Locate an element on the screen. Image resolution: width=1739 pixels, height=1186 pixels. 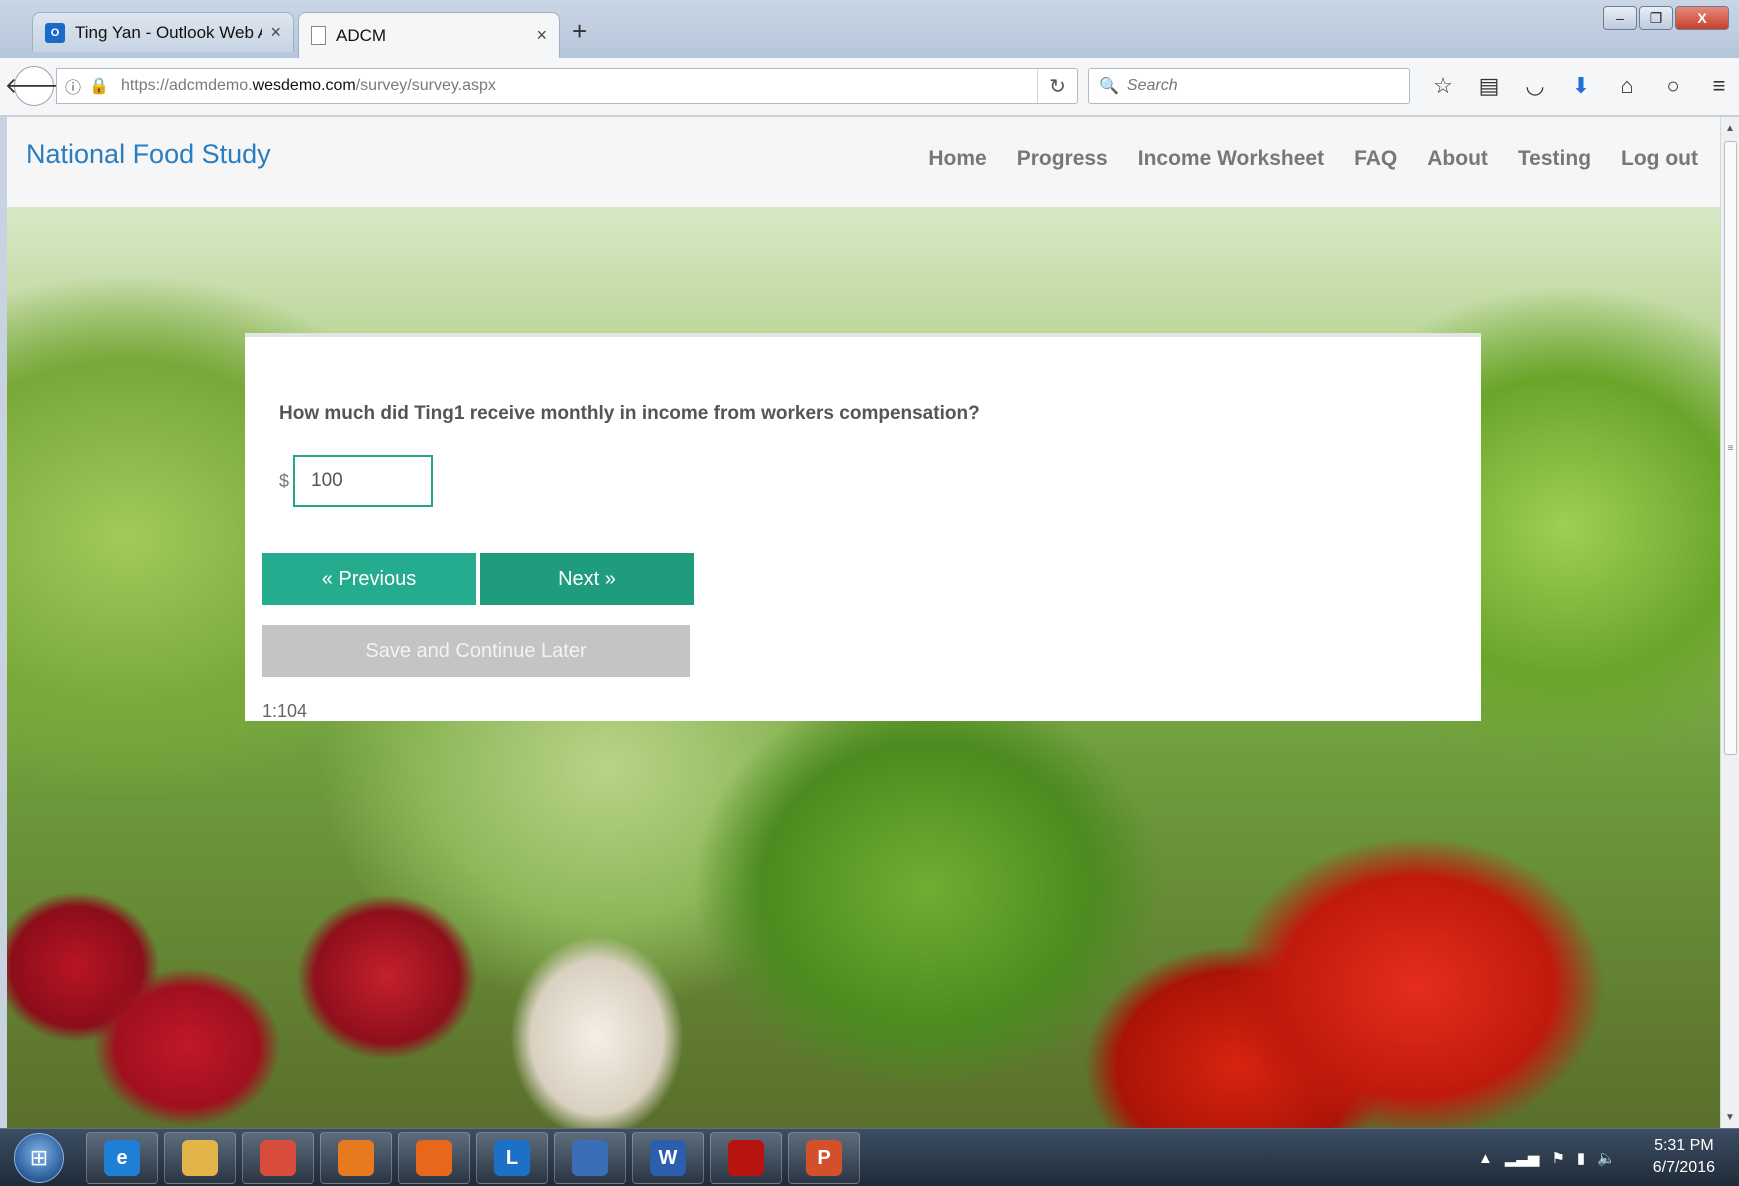
chrome-icon is located at coordinates (278, 1158).